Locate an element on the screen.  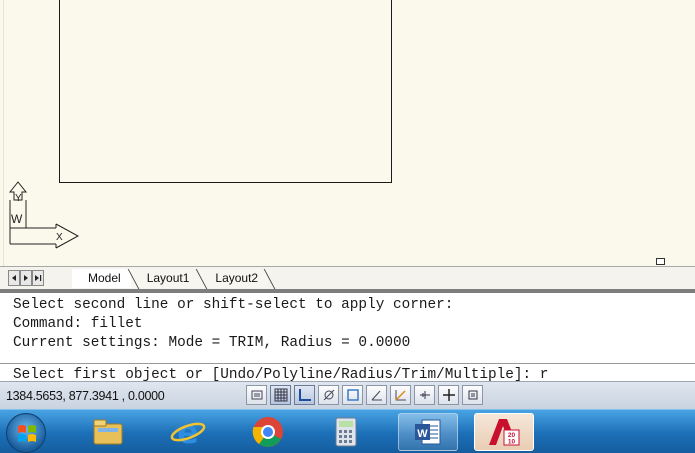
first-tab-icon is located at coordinates (14, 278).